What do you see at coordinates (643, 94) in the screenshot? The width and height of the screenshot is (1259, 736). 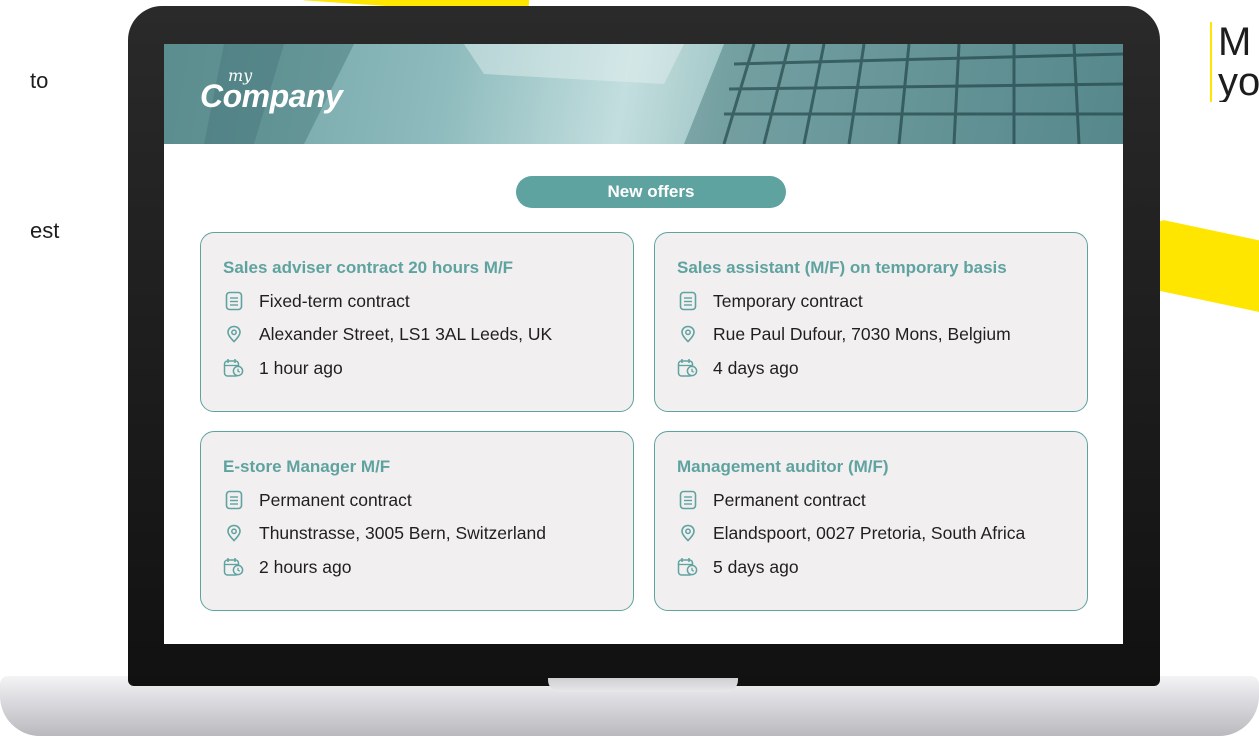 I see `header-banner: my Company` at bounding box center [643, 94].